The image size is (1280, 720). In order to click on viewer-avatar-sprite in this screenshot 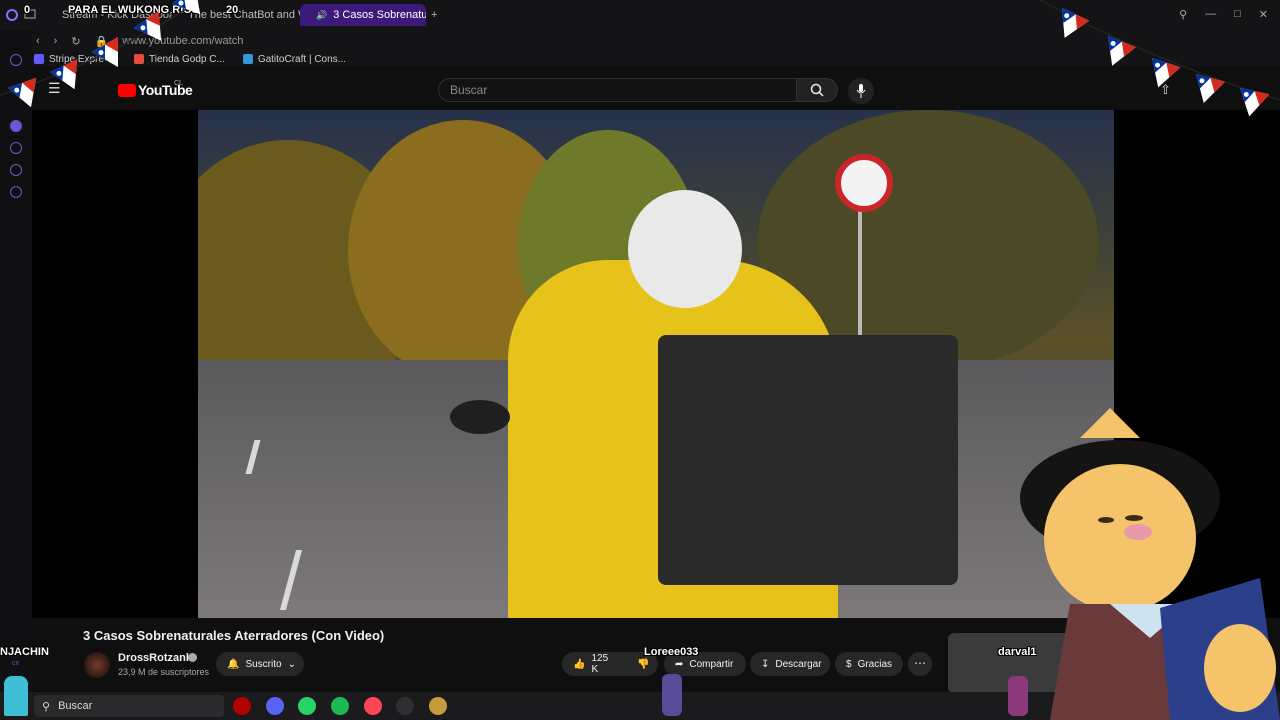, I will do `click(672, 695)`.